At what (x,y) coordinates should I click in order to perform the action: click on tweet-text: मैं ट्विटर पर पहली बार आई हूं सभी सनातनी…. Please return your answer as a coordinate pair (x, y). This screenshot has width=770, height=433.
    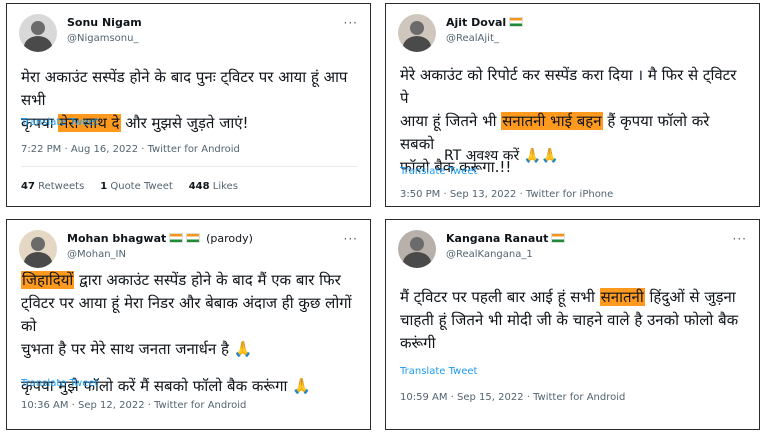
    Looking at the image, I should click on (573, 320).